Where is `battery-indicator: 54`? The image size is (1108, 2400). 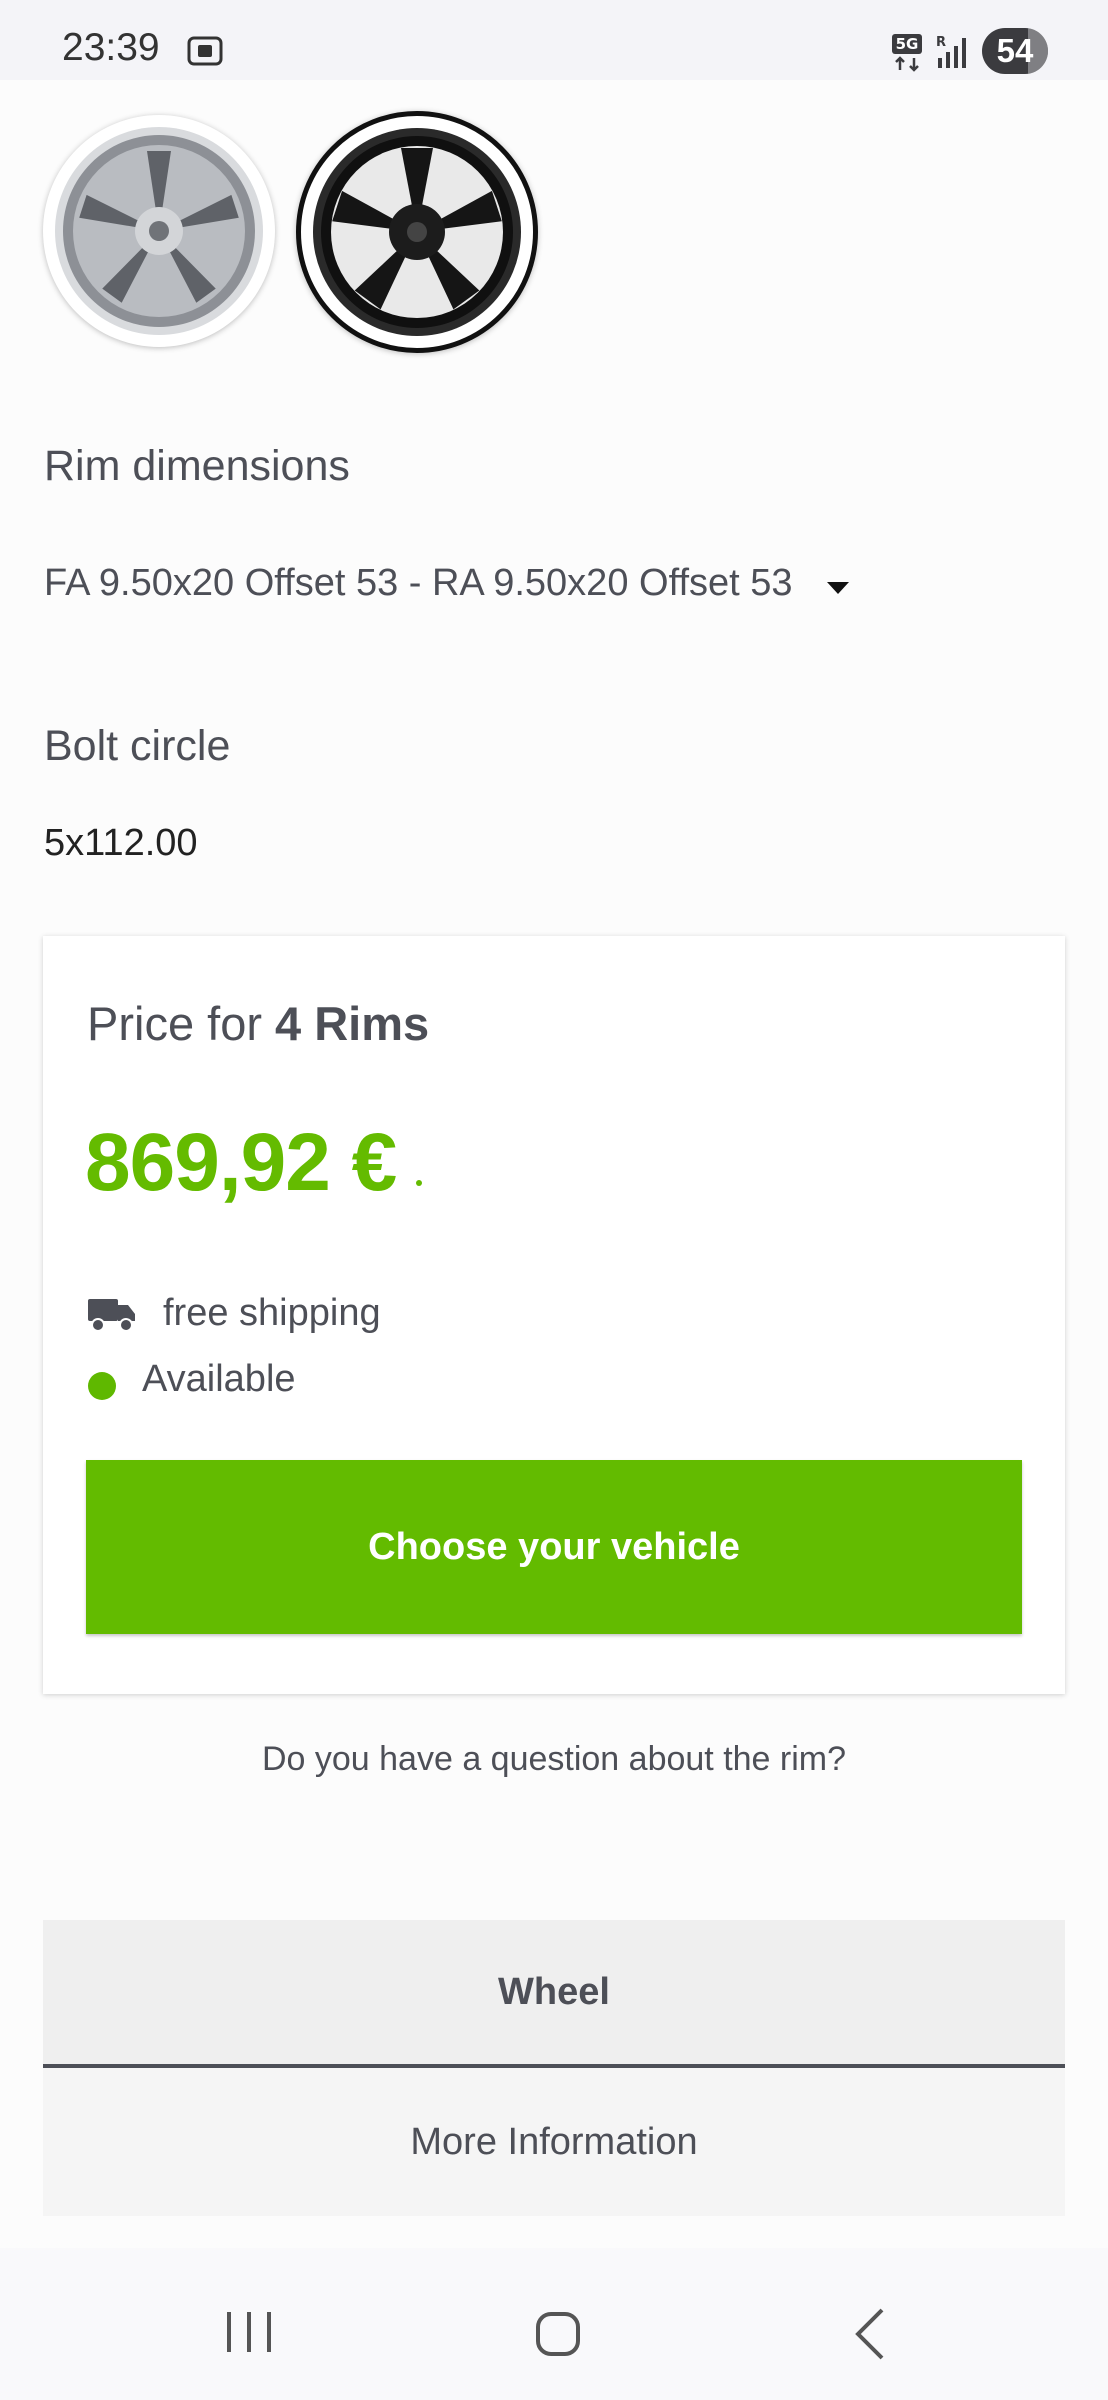
battery-indicator: 54 is located at coordinates (1015, 51).